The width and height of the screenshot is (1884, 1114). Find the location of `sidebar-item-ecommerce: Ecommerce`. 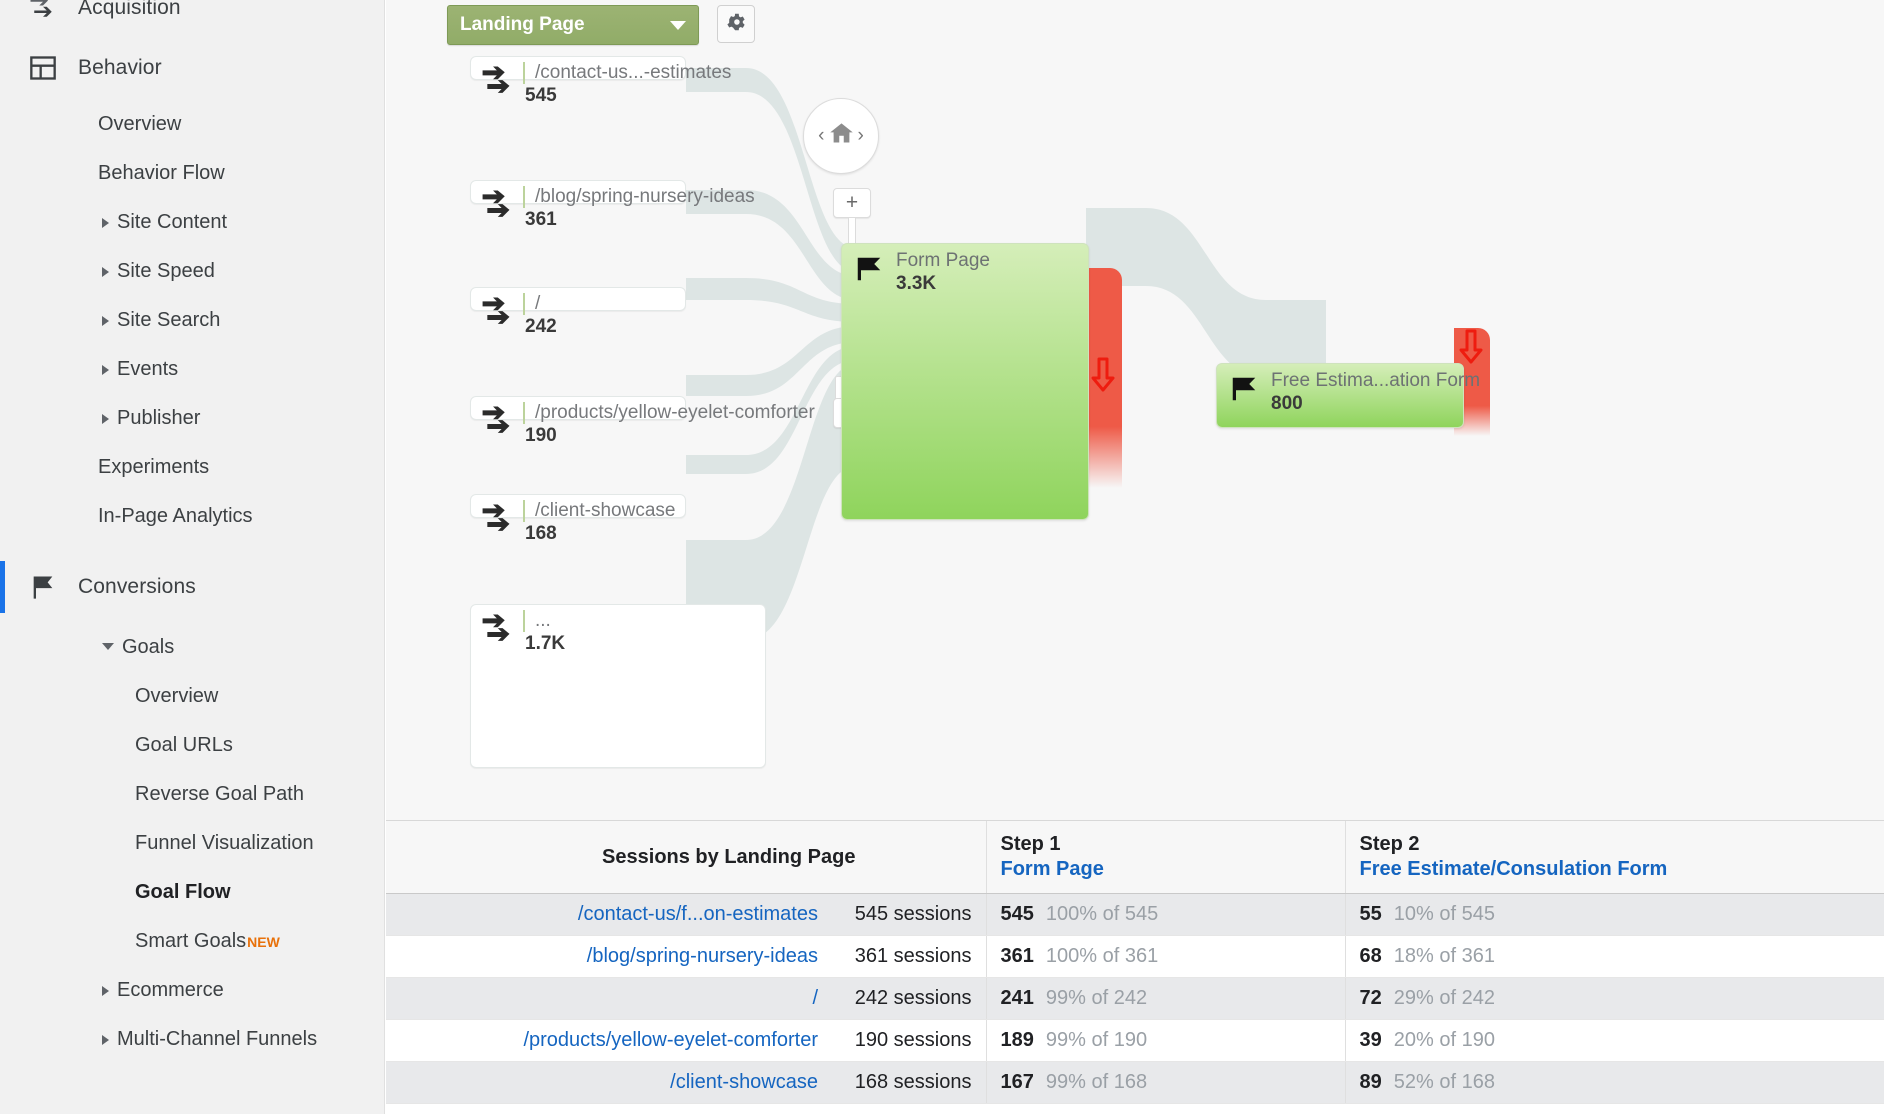

sidebar-item-ecommerce: Ecommerce is located at coordinates (192, 990).